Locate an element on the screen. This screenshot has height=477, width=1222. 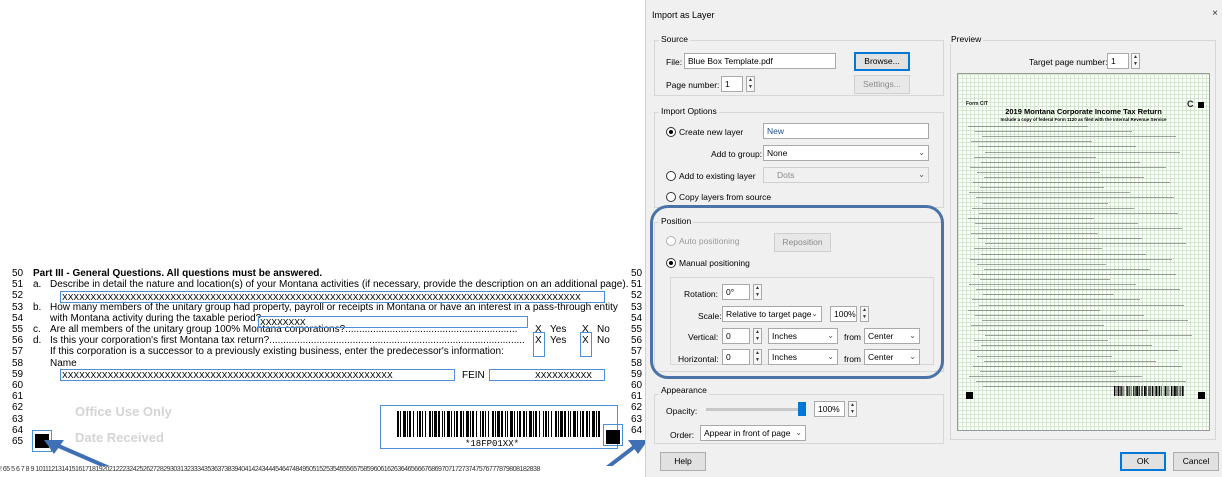
line-number: 58 is located at coordinates (18, 363).